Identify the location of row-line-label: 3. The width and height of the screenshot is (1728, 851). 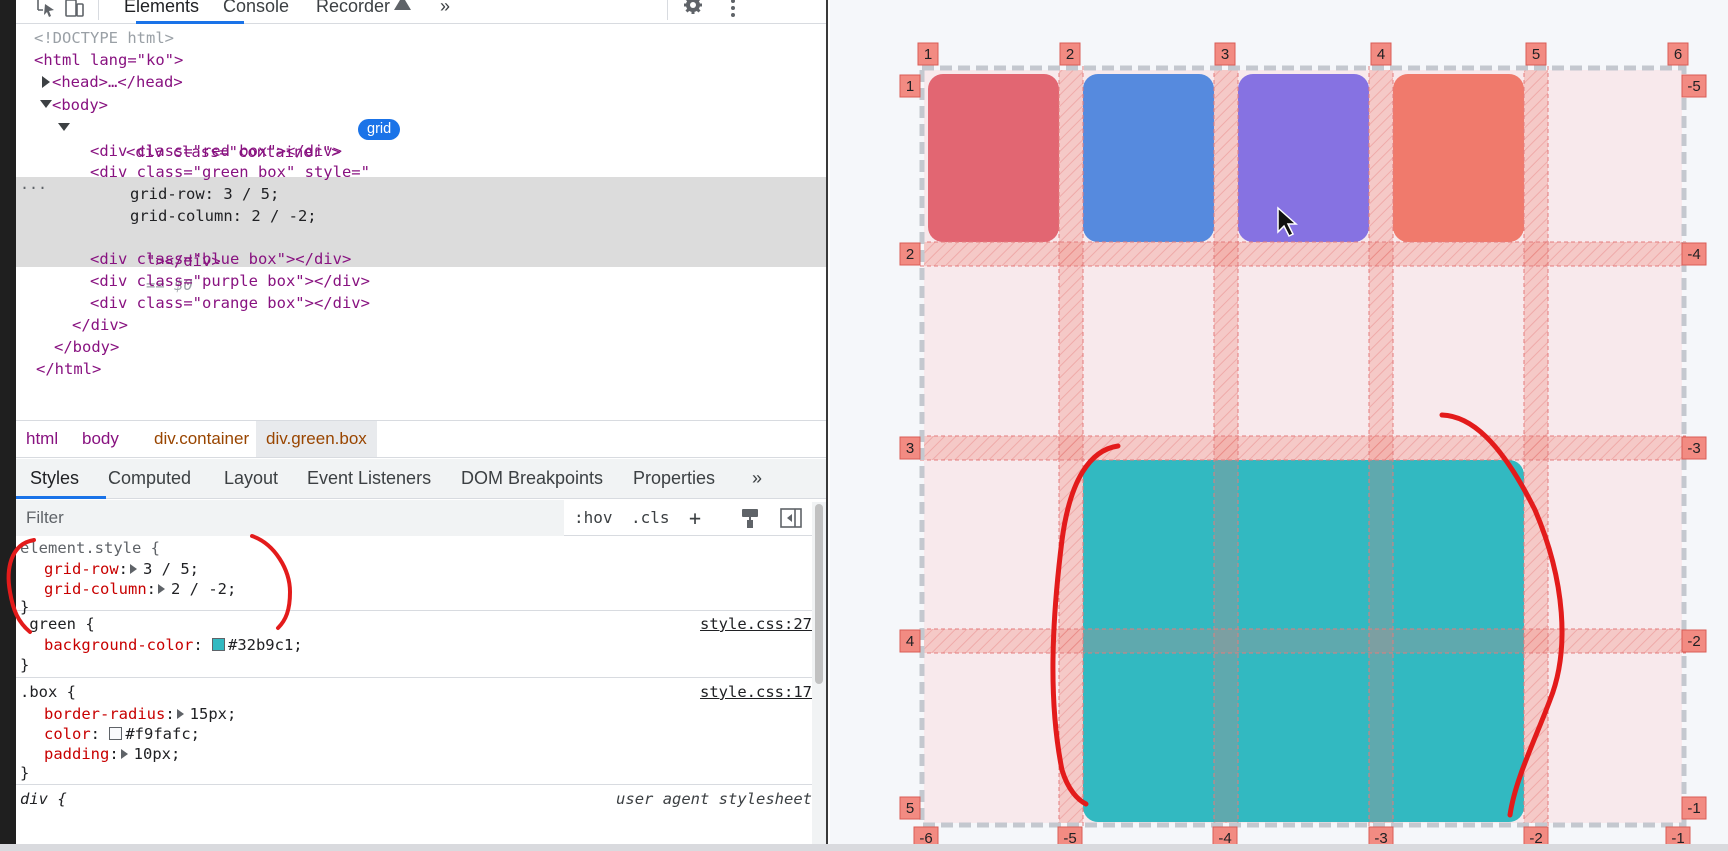
(910, 448).